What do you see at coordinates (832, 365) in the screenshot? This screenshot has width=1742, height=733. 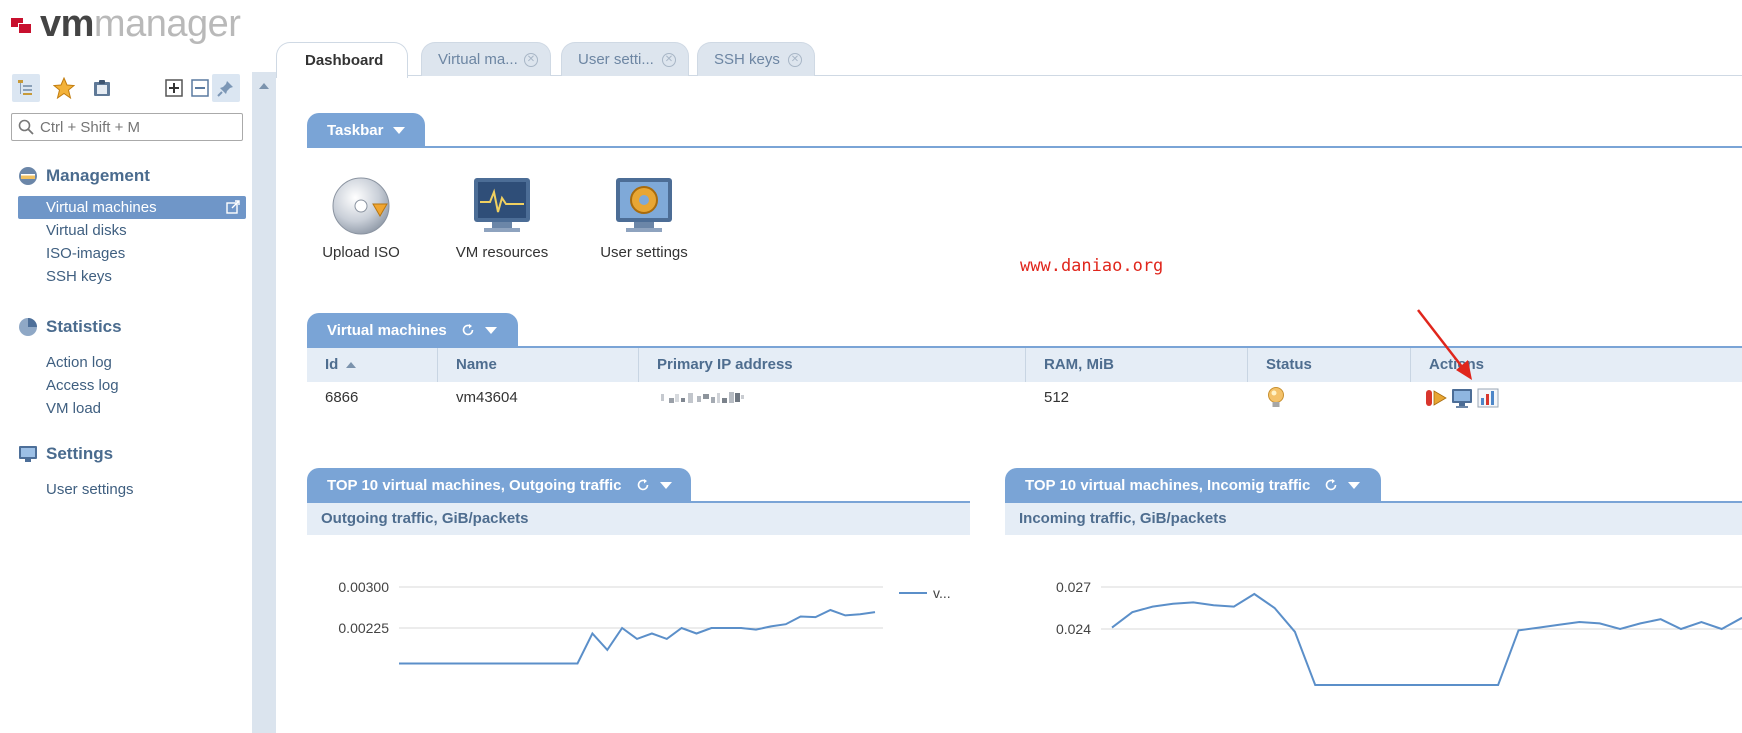 I see `column-header-primary-ip: Primary IP address` at bounding box center [832, 365].